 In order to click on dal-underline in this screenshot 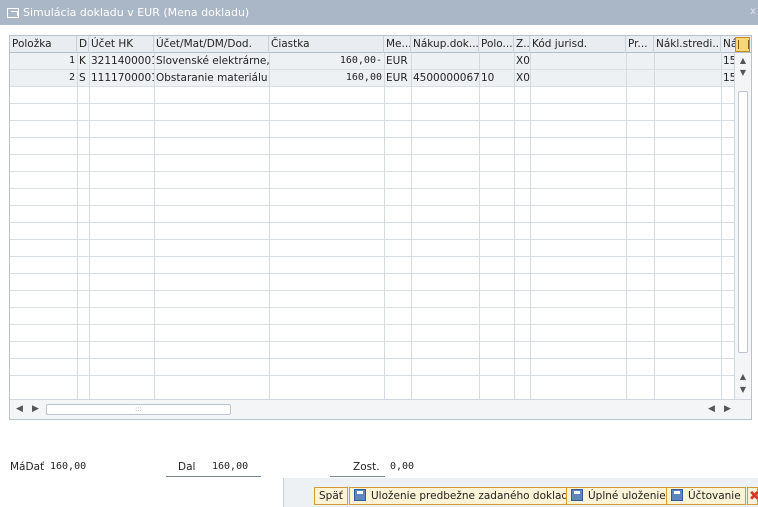, I will do `click(213, 476)`.